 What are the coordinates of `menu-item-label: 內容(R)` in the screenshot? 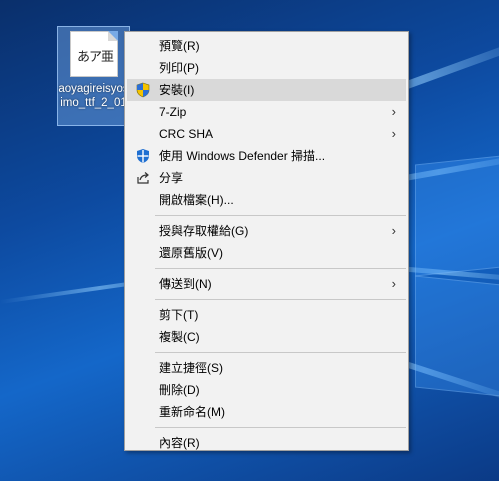 It's located at (179, 443).